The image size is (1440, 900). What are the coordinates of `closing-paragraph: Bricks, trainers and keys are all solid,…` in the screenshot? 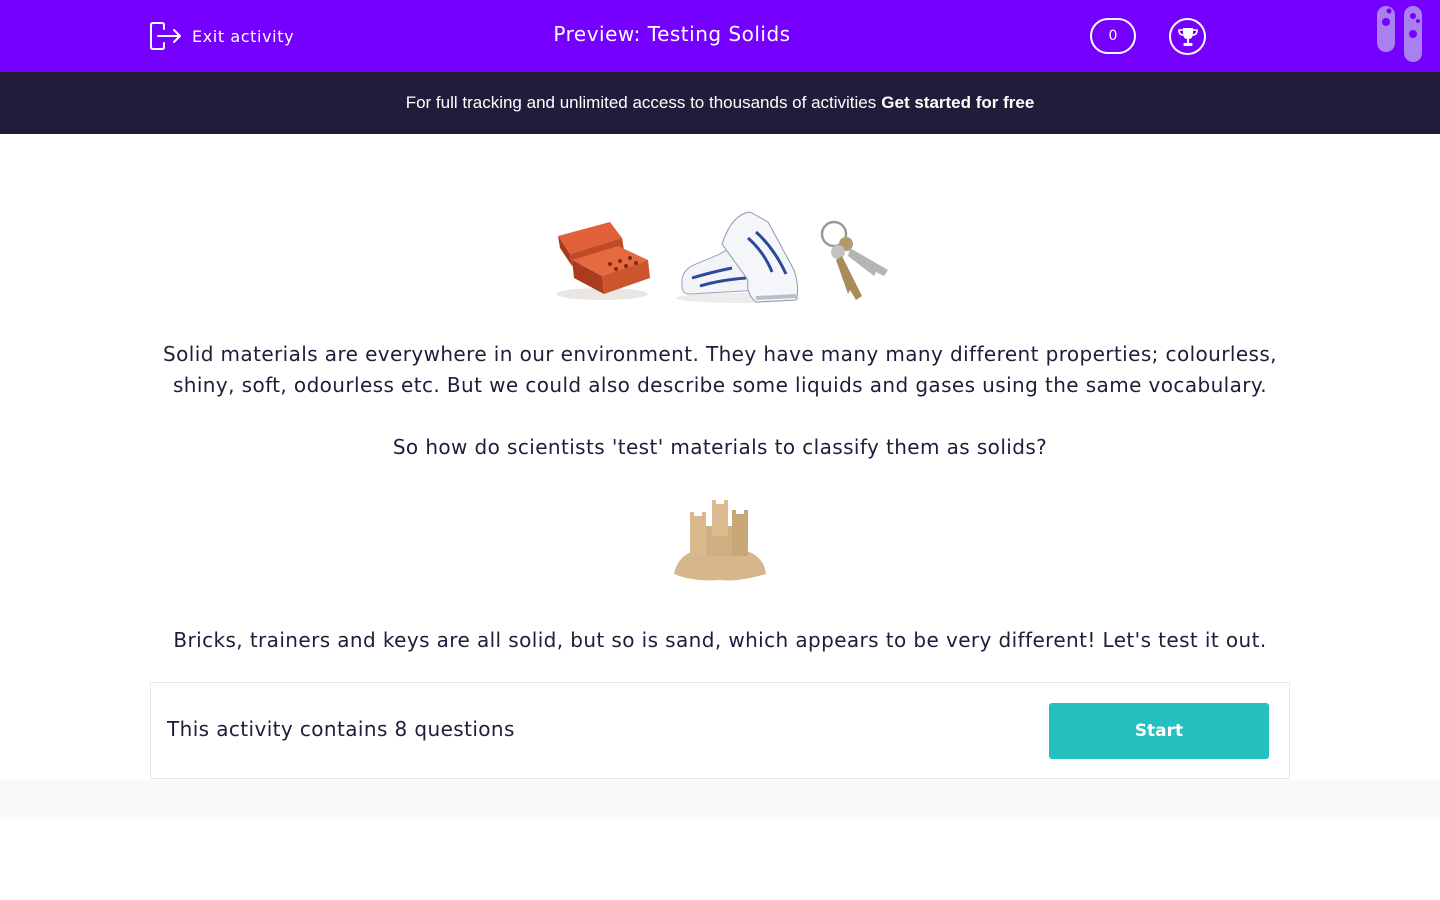 It's located at (720, 640).